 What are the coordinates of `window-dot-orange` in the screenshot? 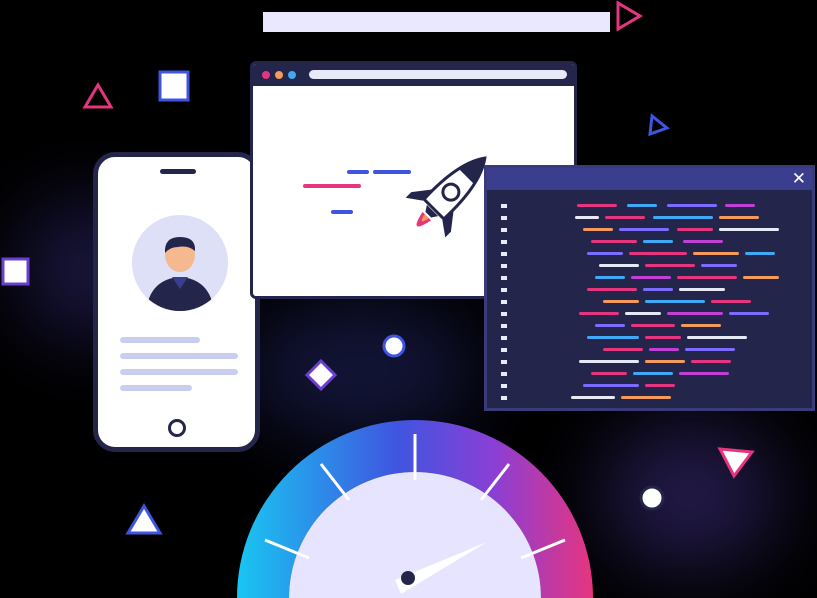 It's located at (279, 75).